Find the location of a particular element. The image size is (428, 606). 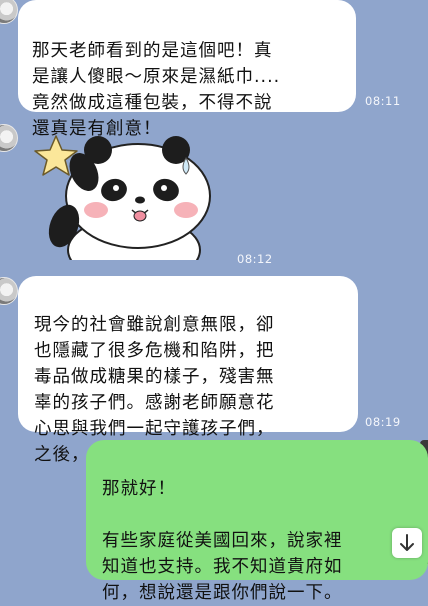

arrow-down-icon is located at coordinates (407, 542).